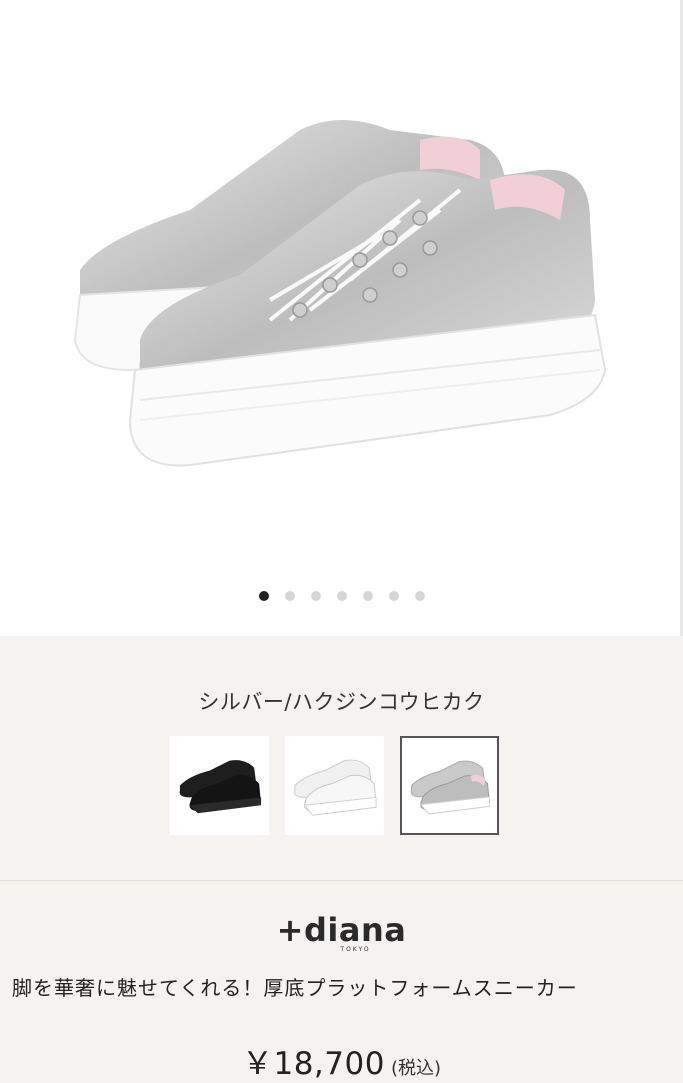 The image size is (683, 1083). I want to click on brand-subtitle: TOKYO, so click(355, 949).